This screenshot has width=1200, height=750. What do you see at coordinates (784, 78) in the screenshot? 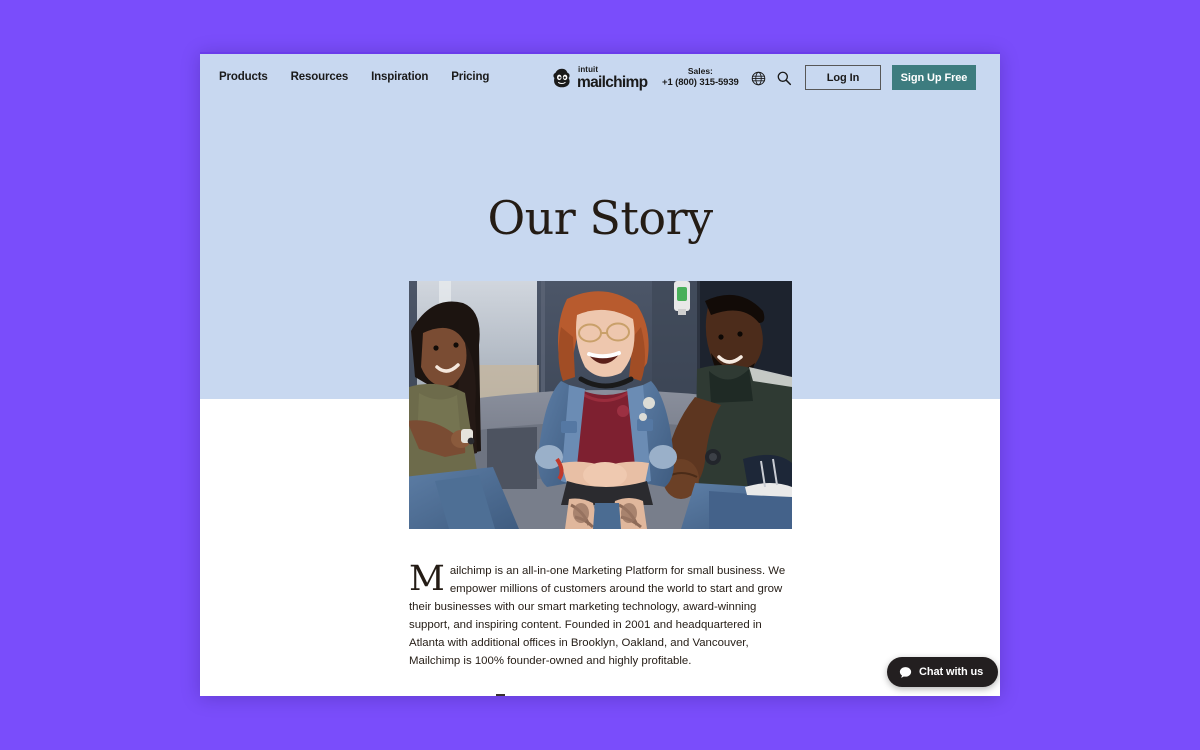
I see `search-icon` at bounding box center [784, 78].